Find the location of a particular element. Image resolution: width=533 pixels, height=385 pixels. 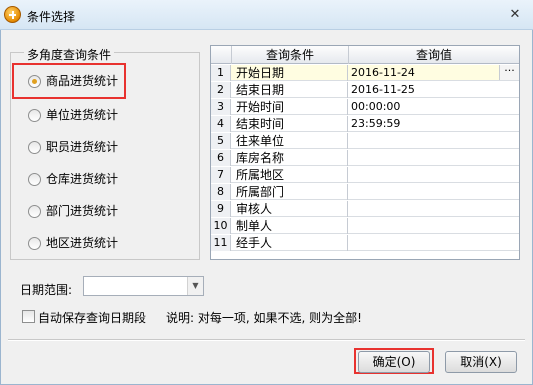

row-number: 10 is located at coordinates (221, 226).